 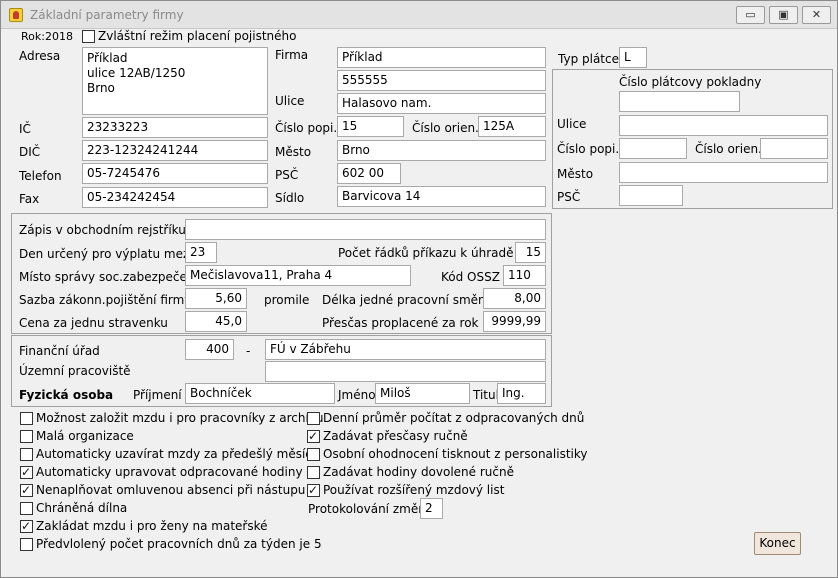 What do you see at coordinates (298, 275) in the screenshot?
I see `social-office-field: Mečislavova11, Praha 4` at bounding box center [298, 275].